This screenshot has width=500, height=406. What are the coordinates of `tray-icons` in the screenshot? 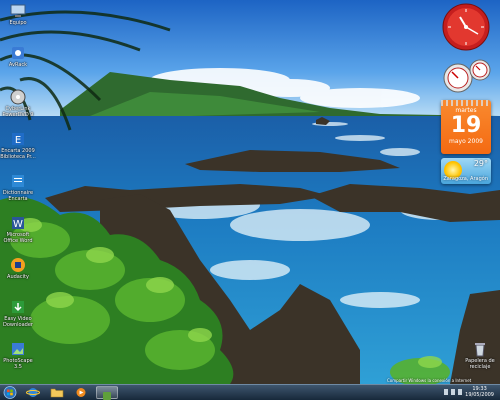 It's located at (454, 392).